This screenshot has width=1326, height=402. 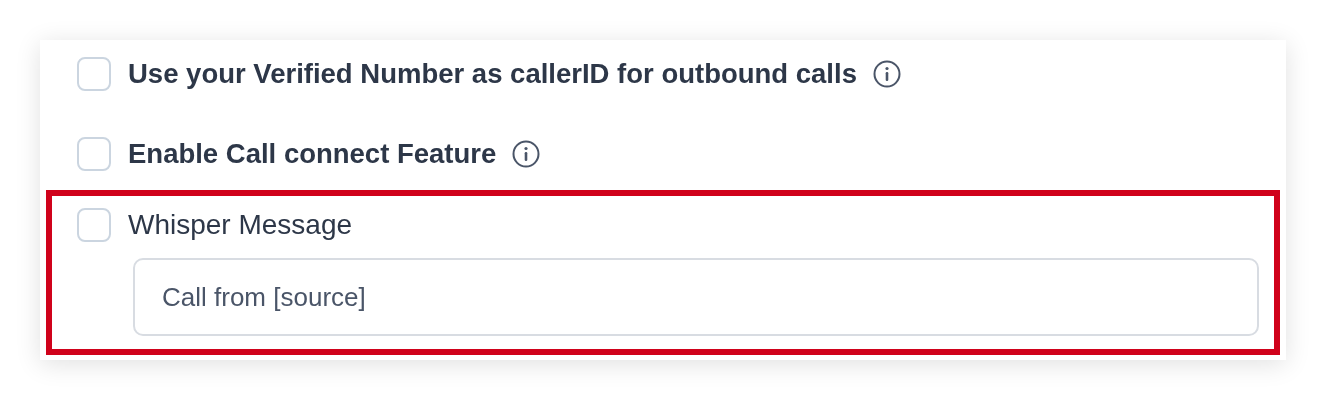 What do you see at coordinates (240, 225) in the screenshot?
I see `option-label: Whisper Message` at bounding box center [240, 225].